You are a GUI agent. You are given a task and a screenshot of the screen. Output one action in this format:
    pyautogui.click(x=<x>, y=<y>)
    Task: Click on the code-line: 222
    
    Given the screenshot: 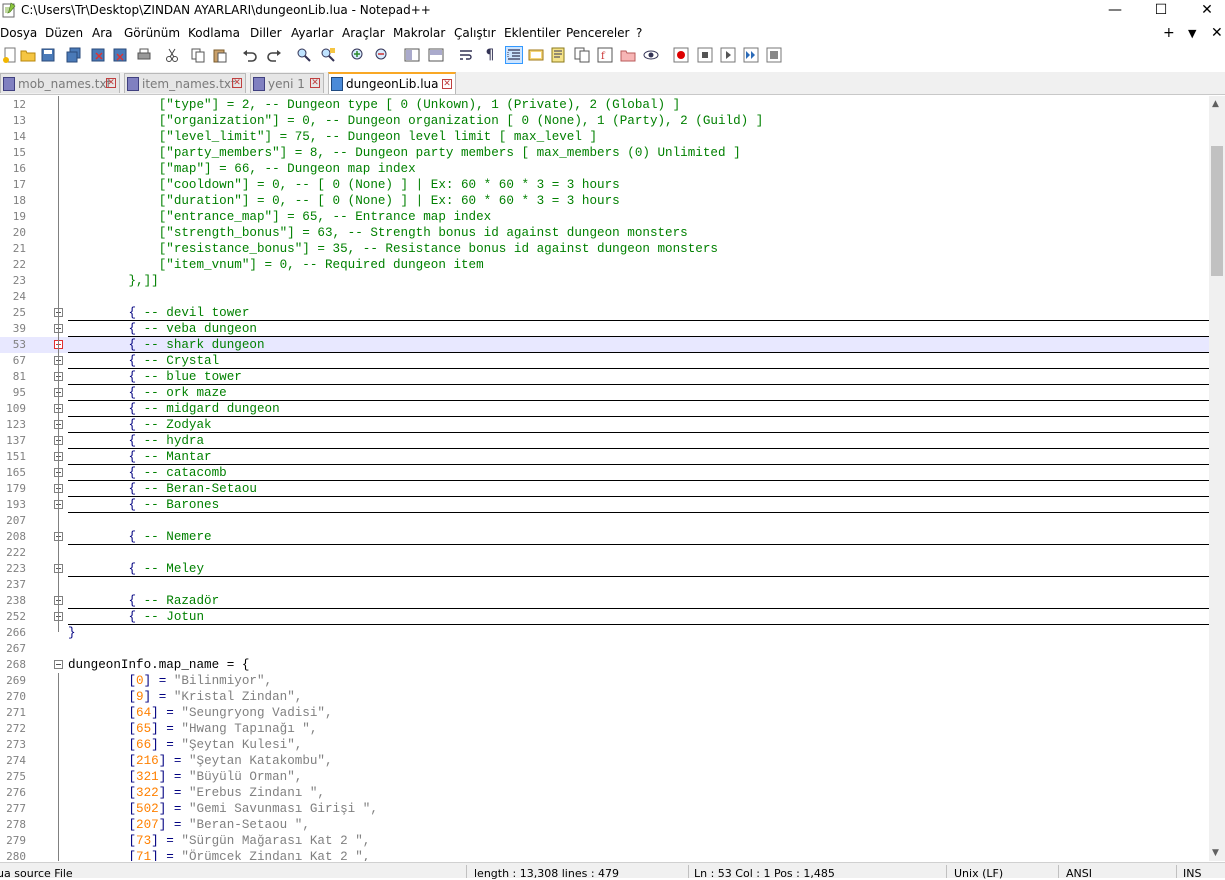 What is the action you would take?
    pyautogui.click(x=604, y=553)
    